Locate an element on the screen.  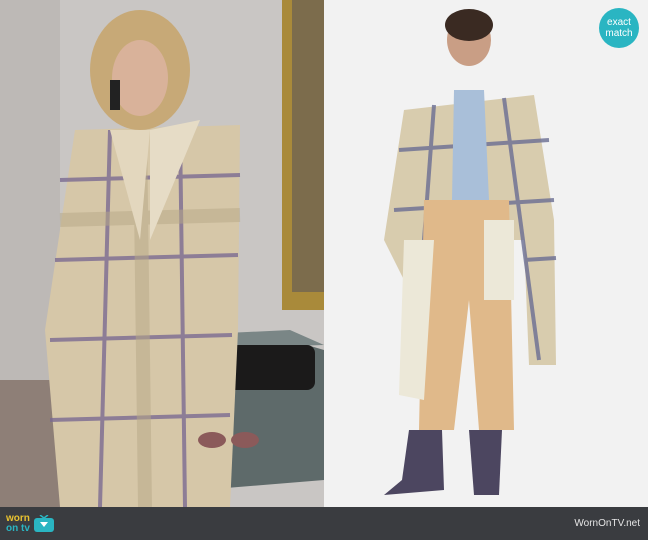
tv-icon is located at coordinates (44, 523).